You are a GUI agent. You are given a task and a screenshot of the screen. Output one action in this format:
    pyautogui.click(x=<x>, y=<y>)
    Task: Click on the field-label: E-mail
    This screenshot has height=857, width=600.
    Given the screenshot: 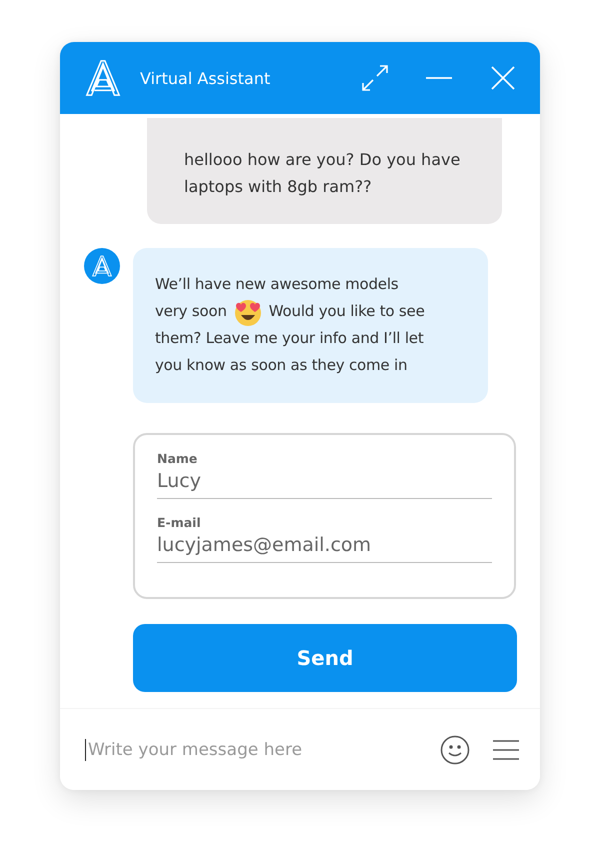 What is the action you would take?
    pyautogui.click(x=179, y=522)
    